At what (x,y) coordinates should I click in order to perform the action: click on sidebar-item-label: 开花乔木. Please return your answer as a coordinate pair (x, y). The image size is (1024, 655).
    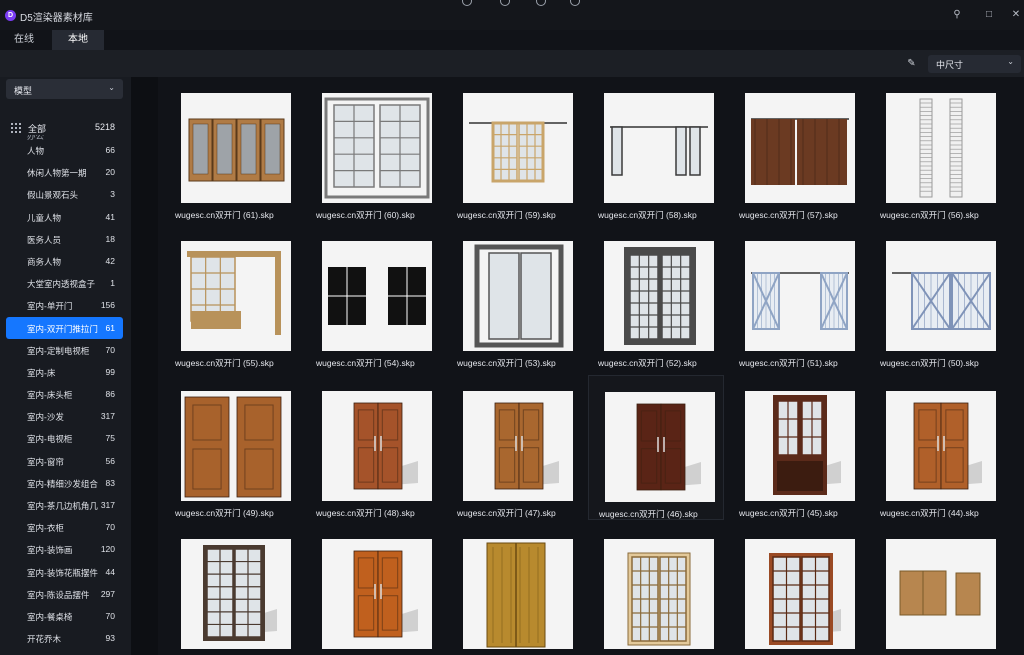
    Looking at the image, I should click on (44, 639).